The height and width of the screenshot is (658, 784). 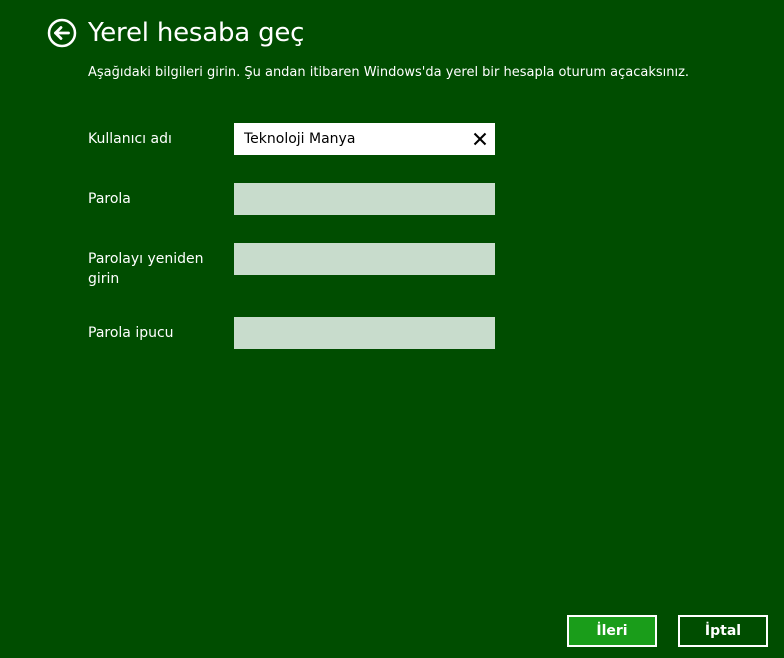 I want to click on password-confirm-label: Parolayı yeniden girin, so click(x=146, y=269).